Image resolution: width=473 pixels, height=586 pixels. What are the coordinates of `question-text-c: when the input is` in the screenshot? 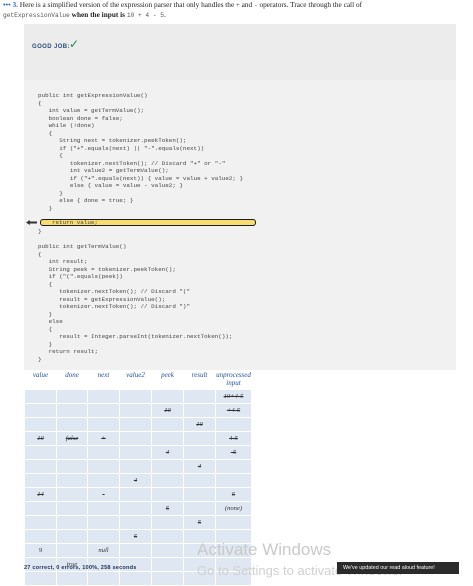 It's located at (98, 14).